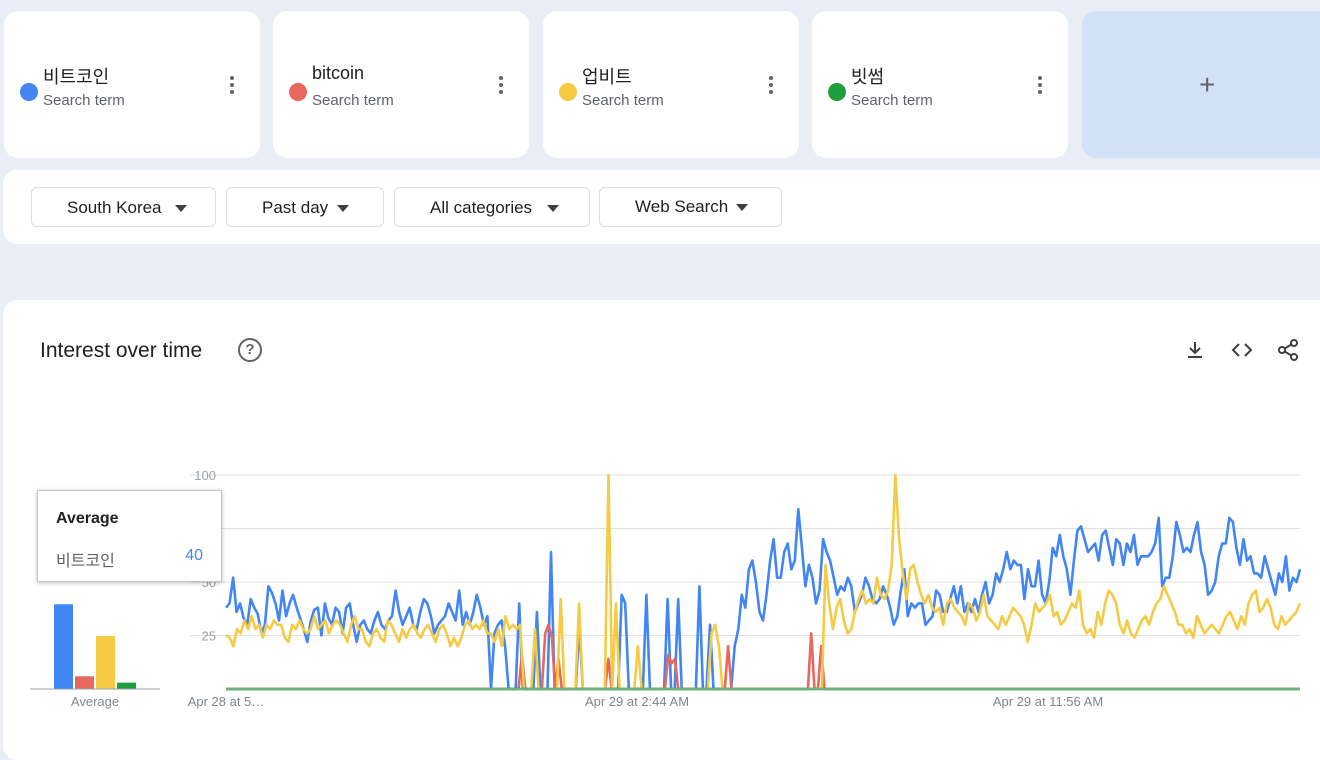 This screenshot has height=760, width=1320. I want to click on average-label: Average, so click(95, 701).